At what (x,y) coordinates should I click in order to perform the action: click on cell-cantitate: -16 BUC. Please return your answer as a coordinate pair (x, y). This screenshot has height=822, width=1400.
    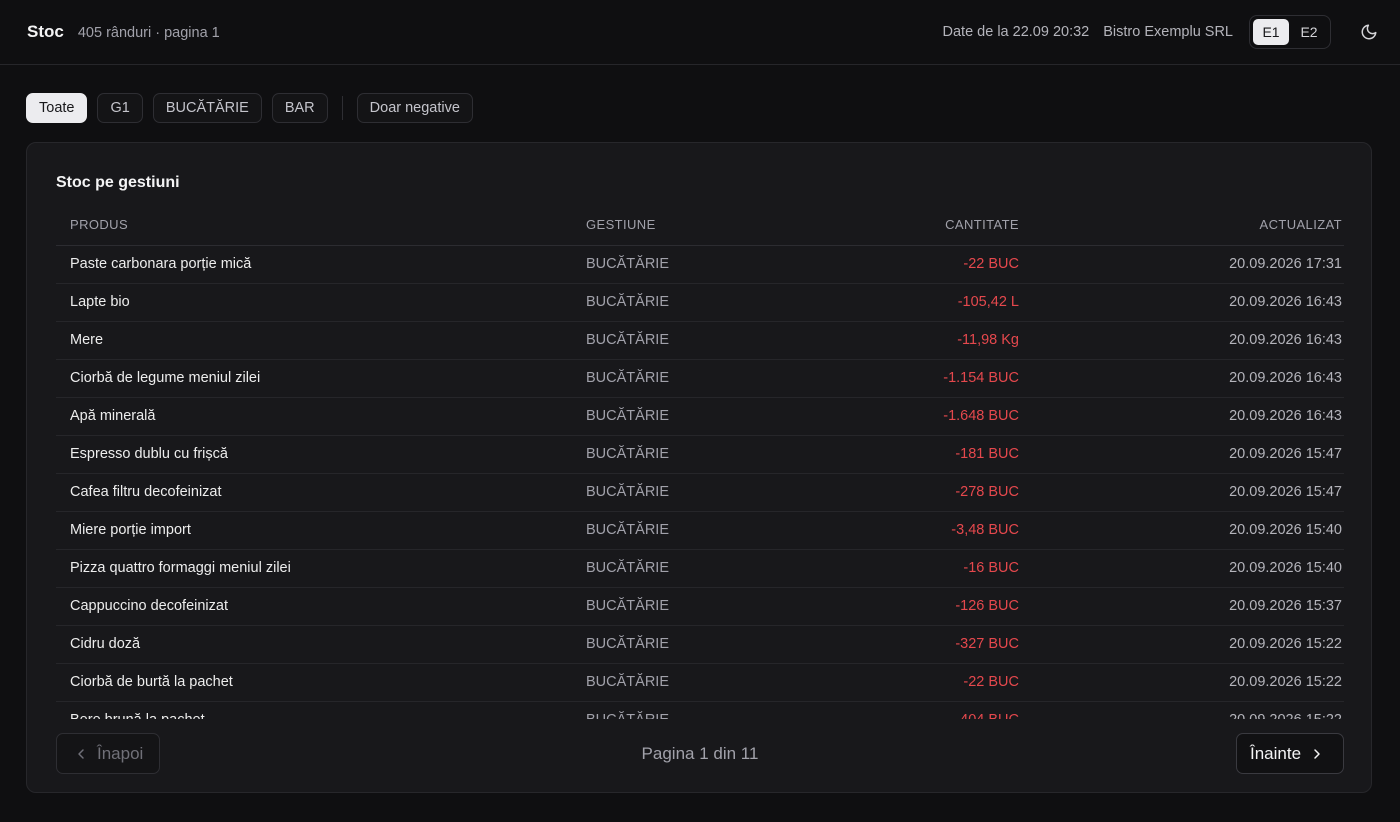
    Looking at the image, I should click on (922, 568).